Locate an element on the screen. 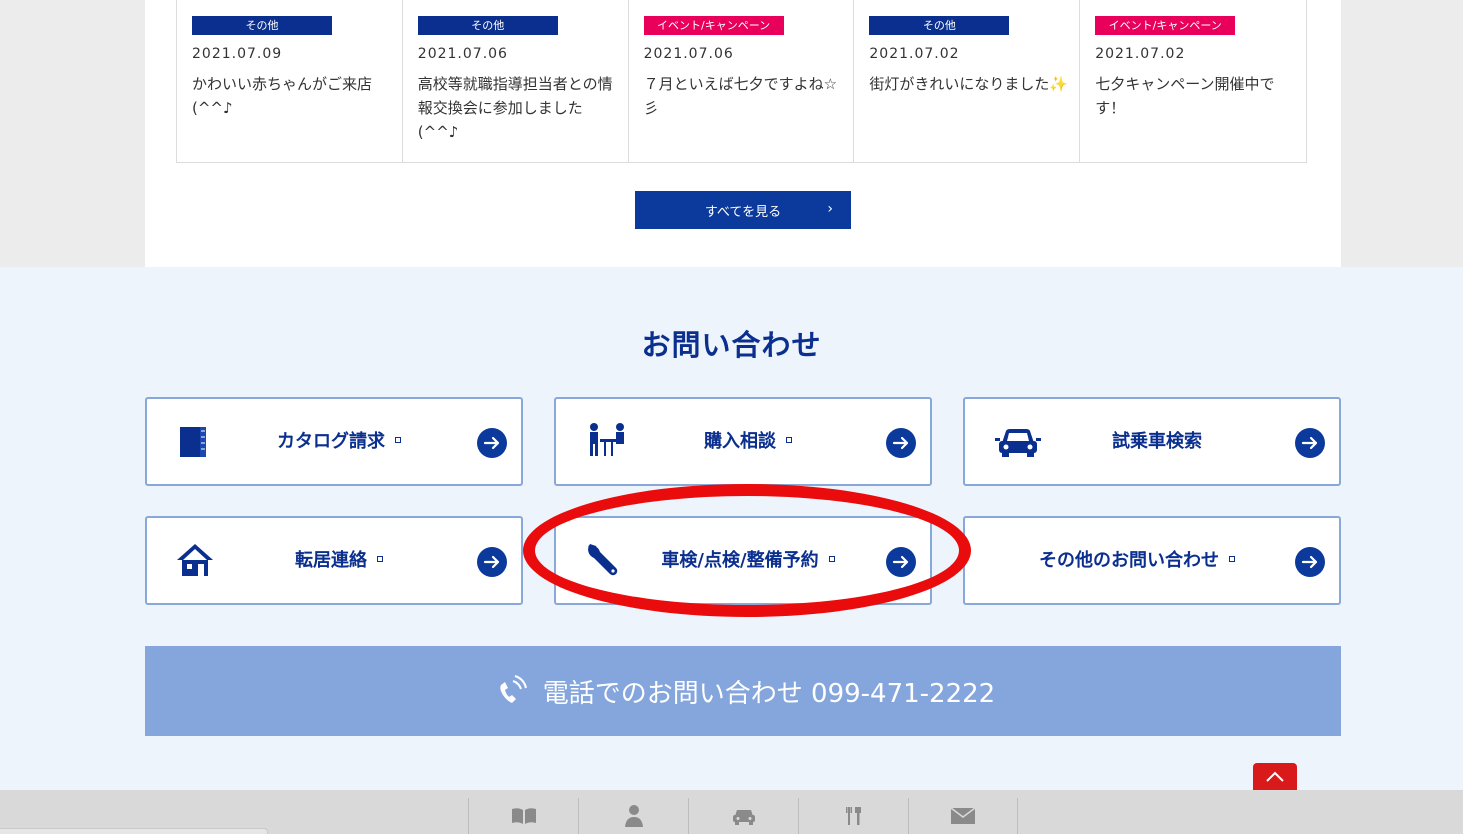 The image size is (1463, 834). news-card: イベント/キャンペーン 2021.07.02 七夕キャンペーン開催中です！ is located at coordinates (1193, 81).